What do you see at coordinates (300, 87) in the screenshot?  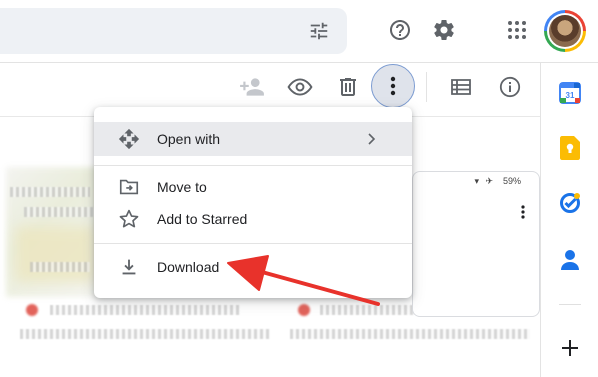 I see `eye-icon` at bounding box center [300, 87].